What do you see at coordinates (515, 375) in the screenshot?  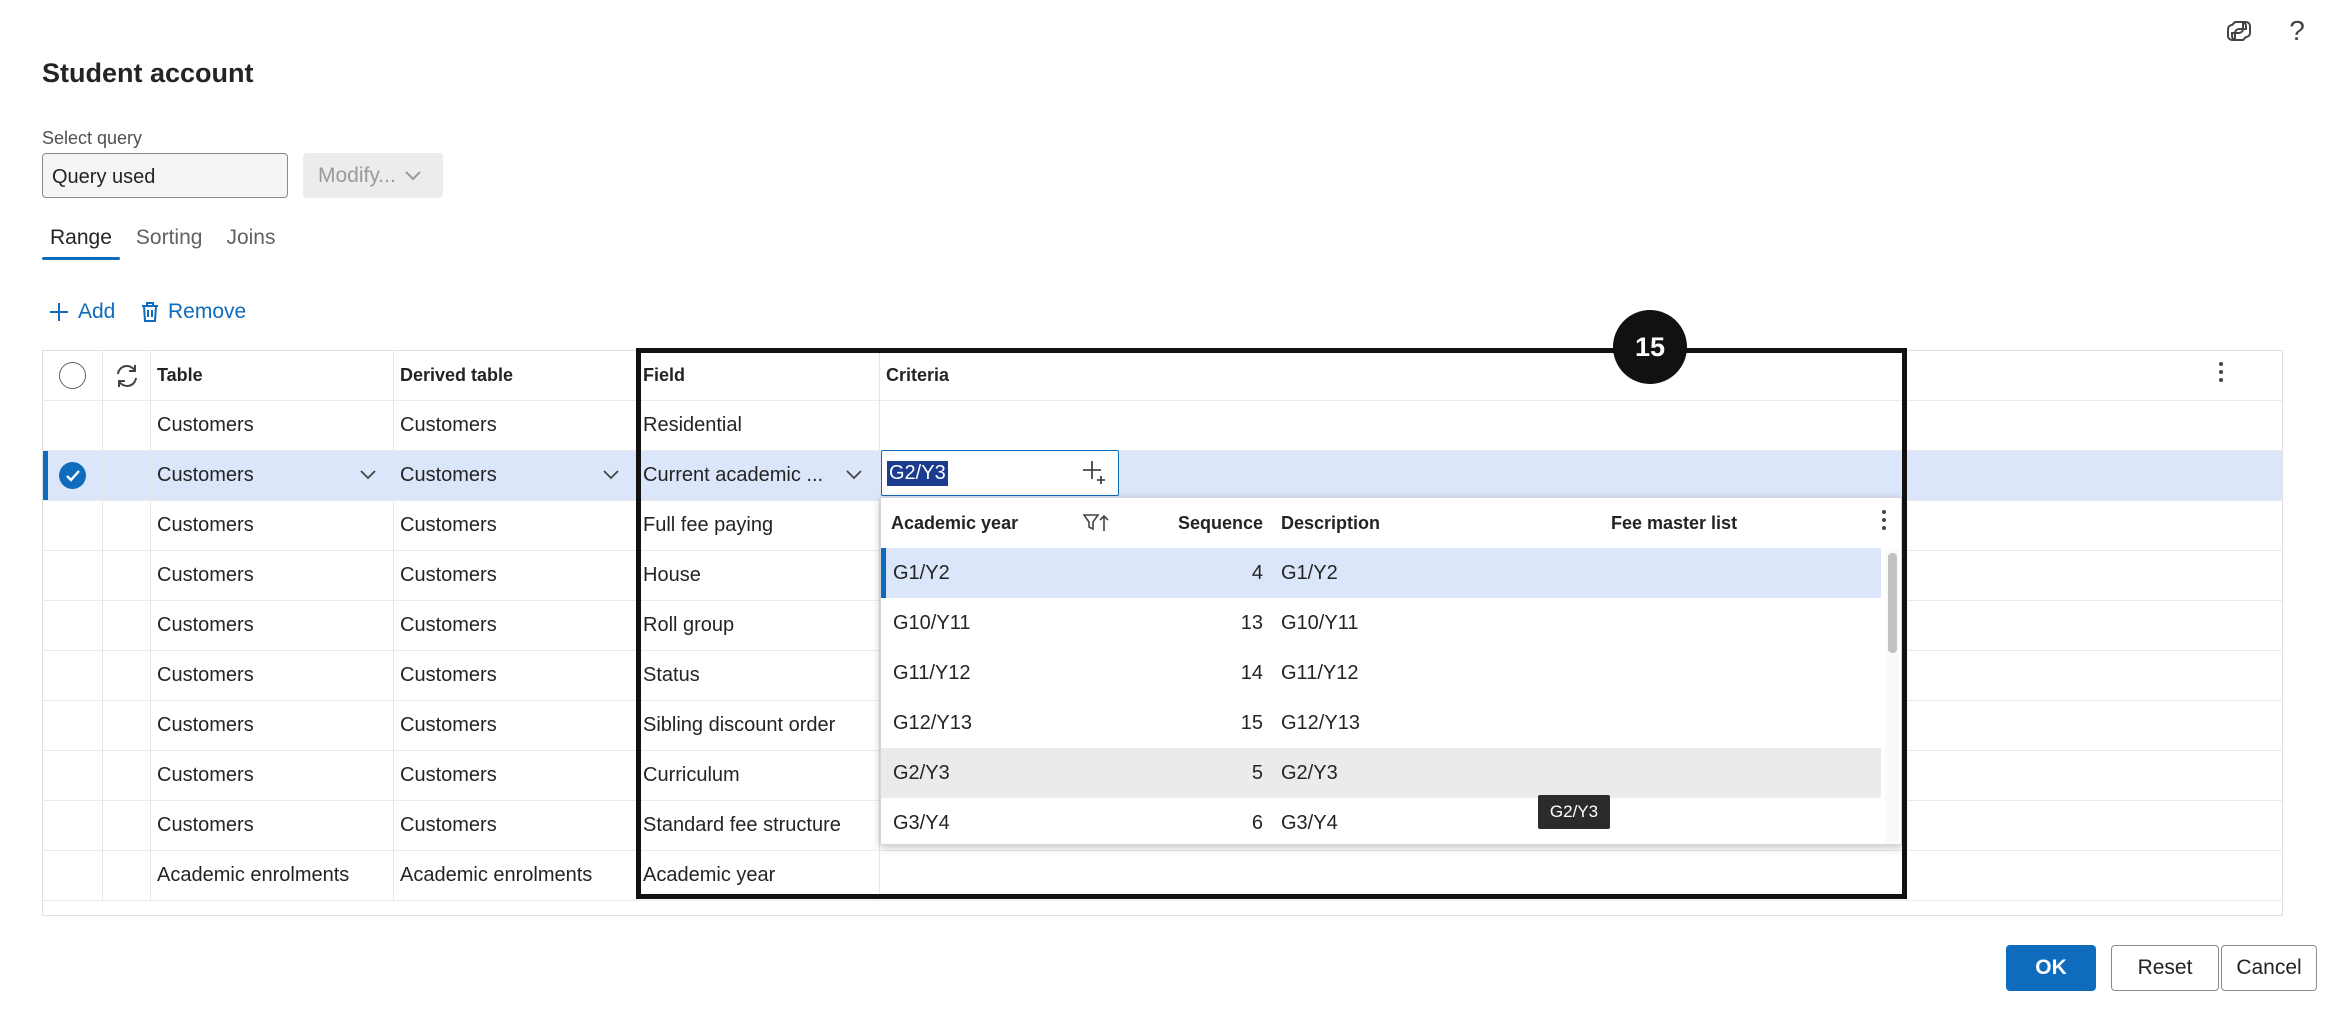 I see `header-derived-table: Derived table` at bounding box center [515, 375].